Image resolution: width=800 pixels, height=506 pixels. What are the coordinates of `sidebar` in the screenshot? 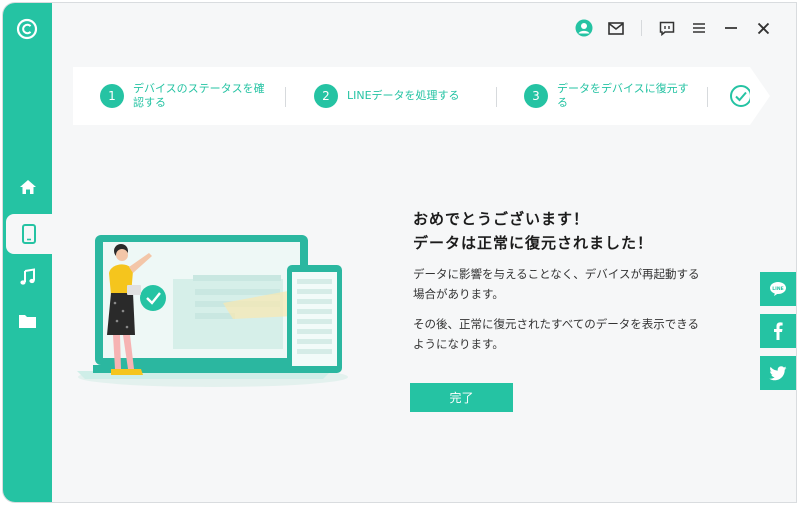 It's located at (27, 252).